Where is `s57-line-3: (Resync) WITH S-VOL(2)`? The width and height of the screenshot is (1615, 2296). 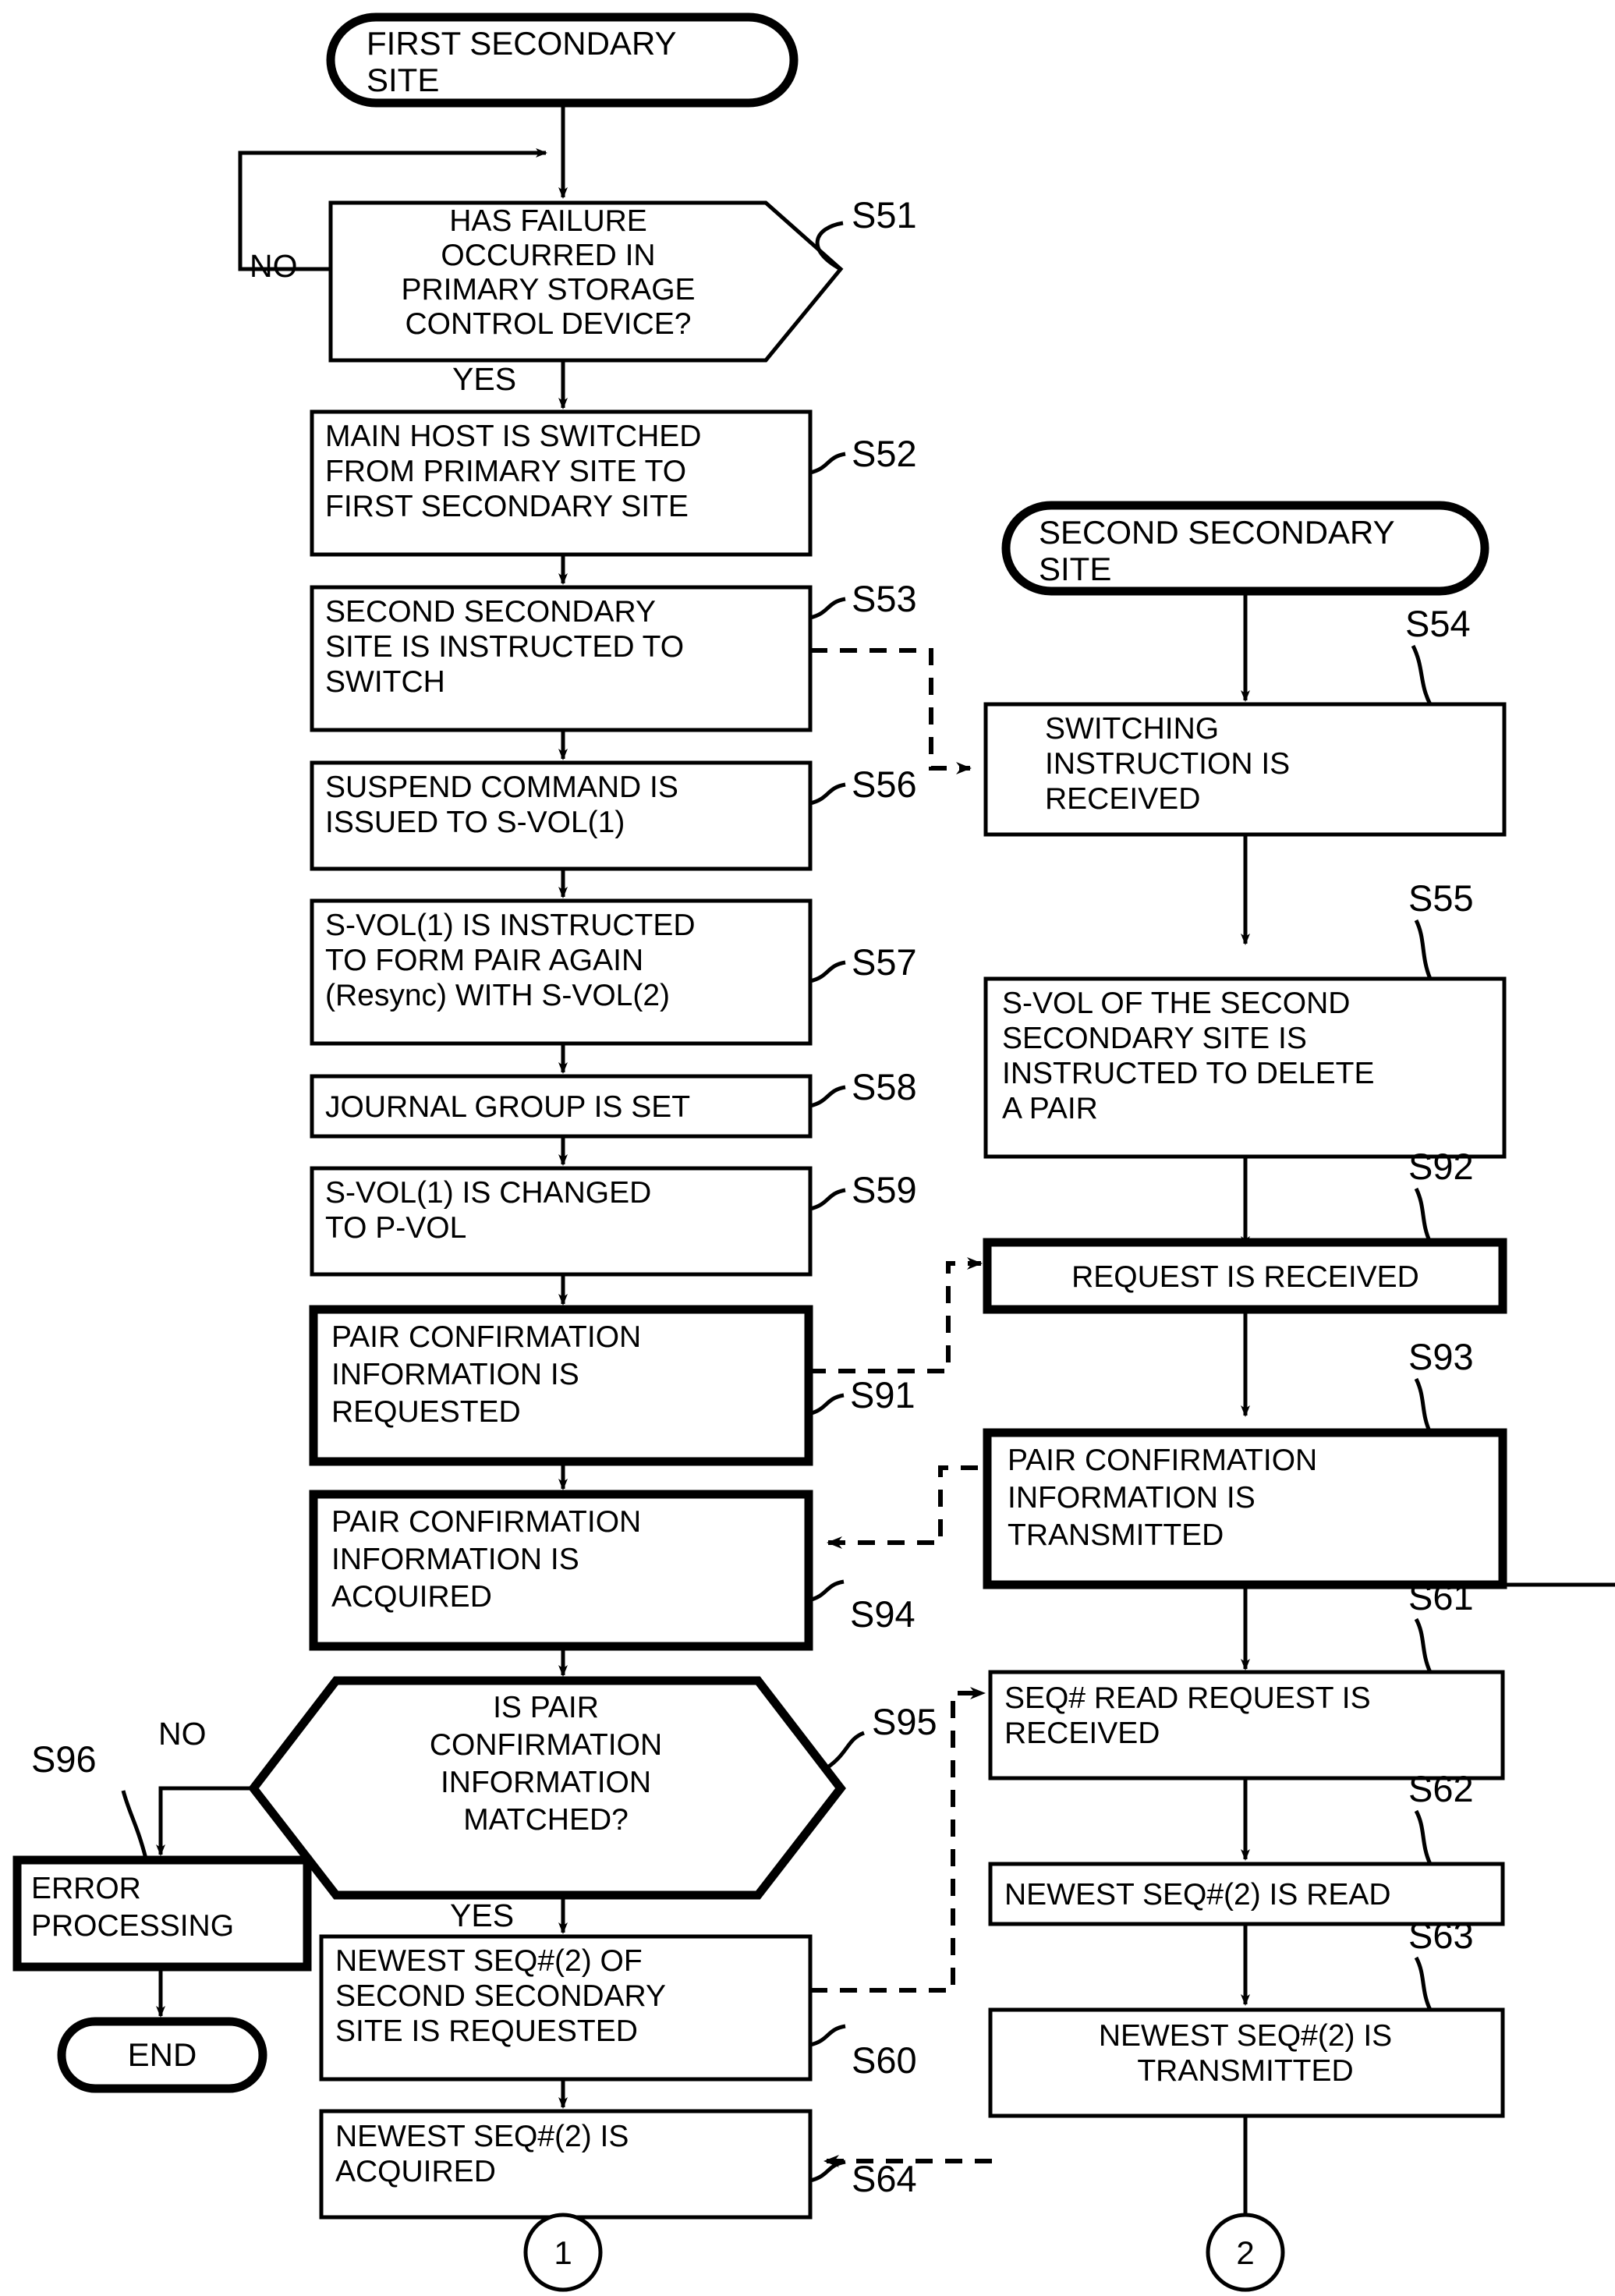 s57-line-3: (Resync) WITH S-VOL(2) is located at coordinates (497, 995).